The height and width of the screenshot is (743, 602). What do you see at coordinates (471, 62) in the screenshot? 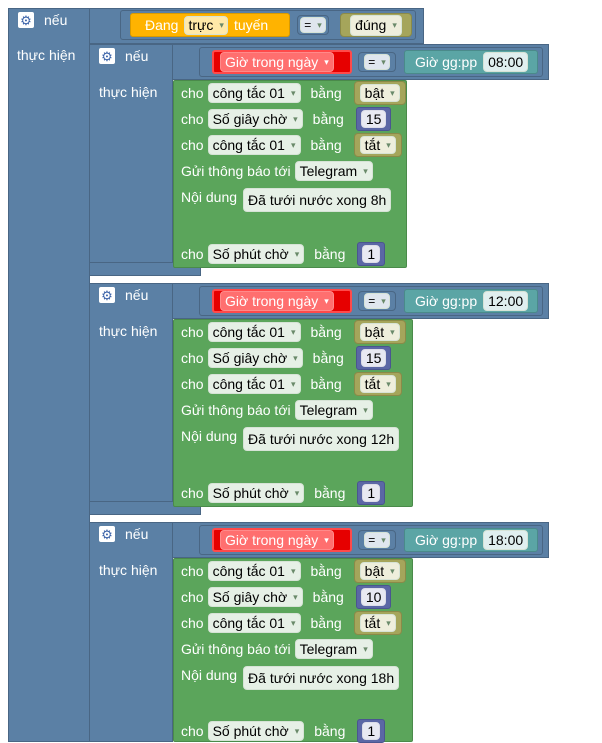
I see `time-value-block: Giờ gg:pp 08:00` at bounding box center [471, 62].